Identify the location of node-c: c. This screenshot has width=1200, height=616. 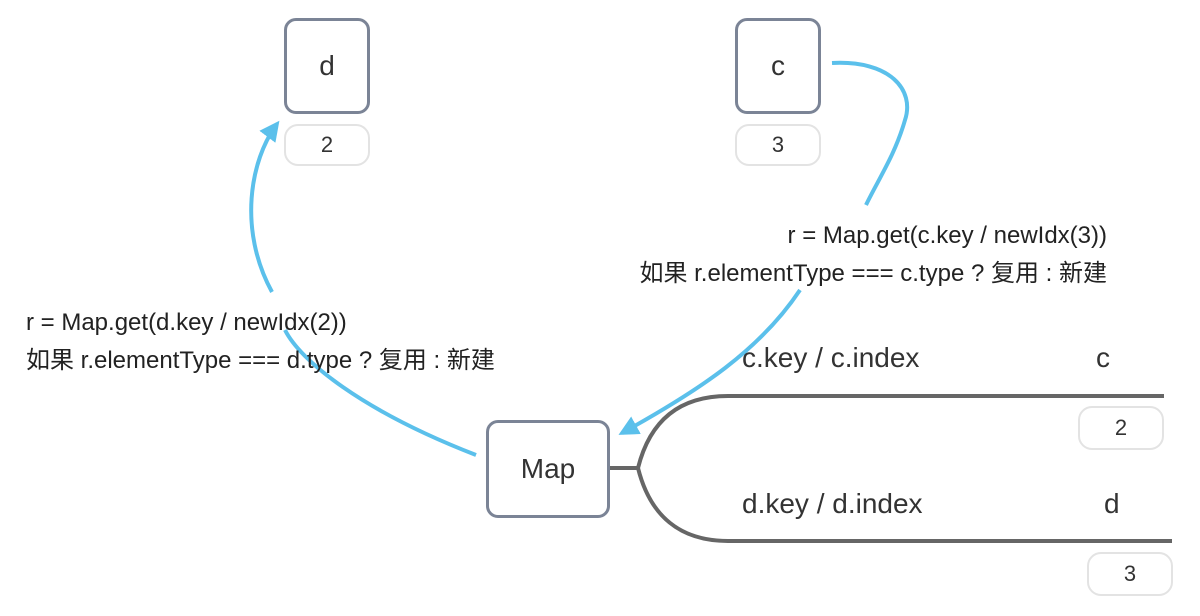
(778, 66).